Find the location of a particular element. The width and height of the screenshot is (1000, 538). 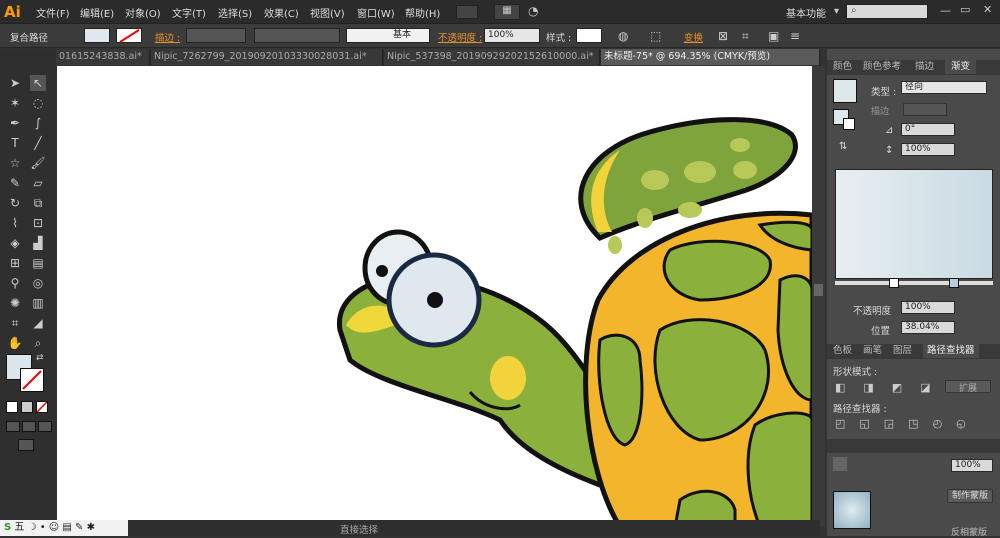

warp-tool-icon: ⌇ is located at coordinates (15, 223).